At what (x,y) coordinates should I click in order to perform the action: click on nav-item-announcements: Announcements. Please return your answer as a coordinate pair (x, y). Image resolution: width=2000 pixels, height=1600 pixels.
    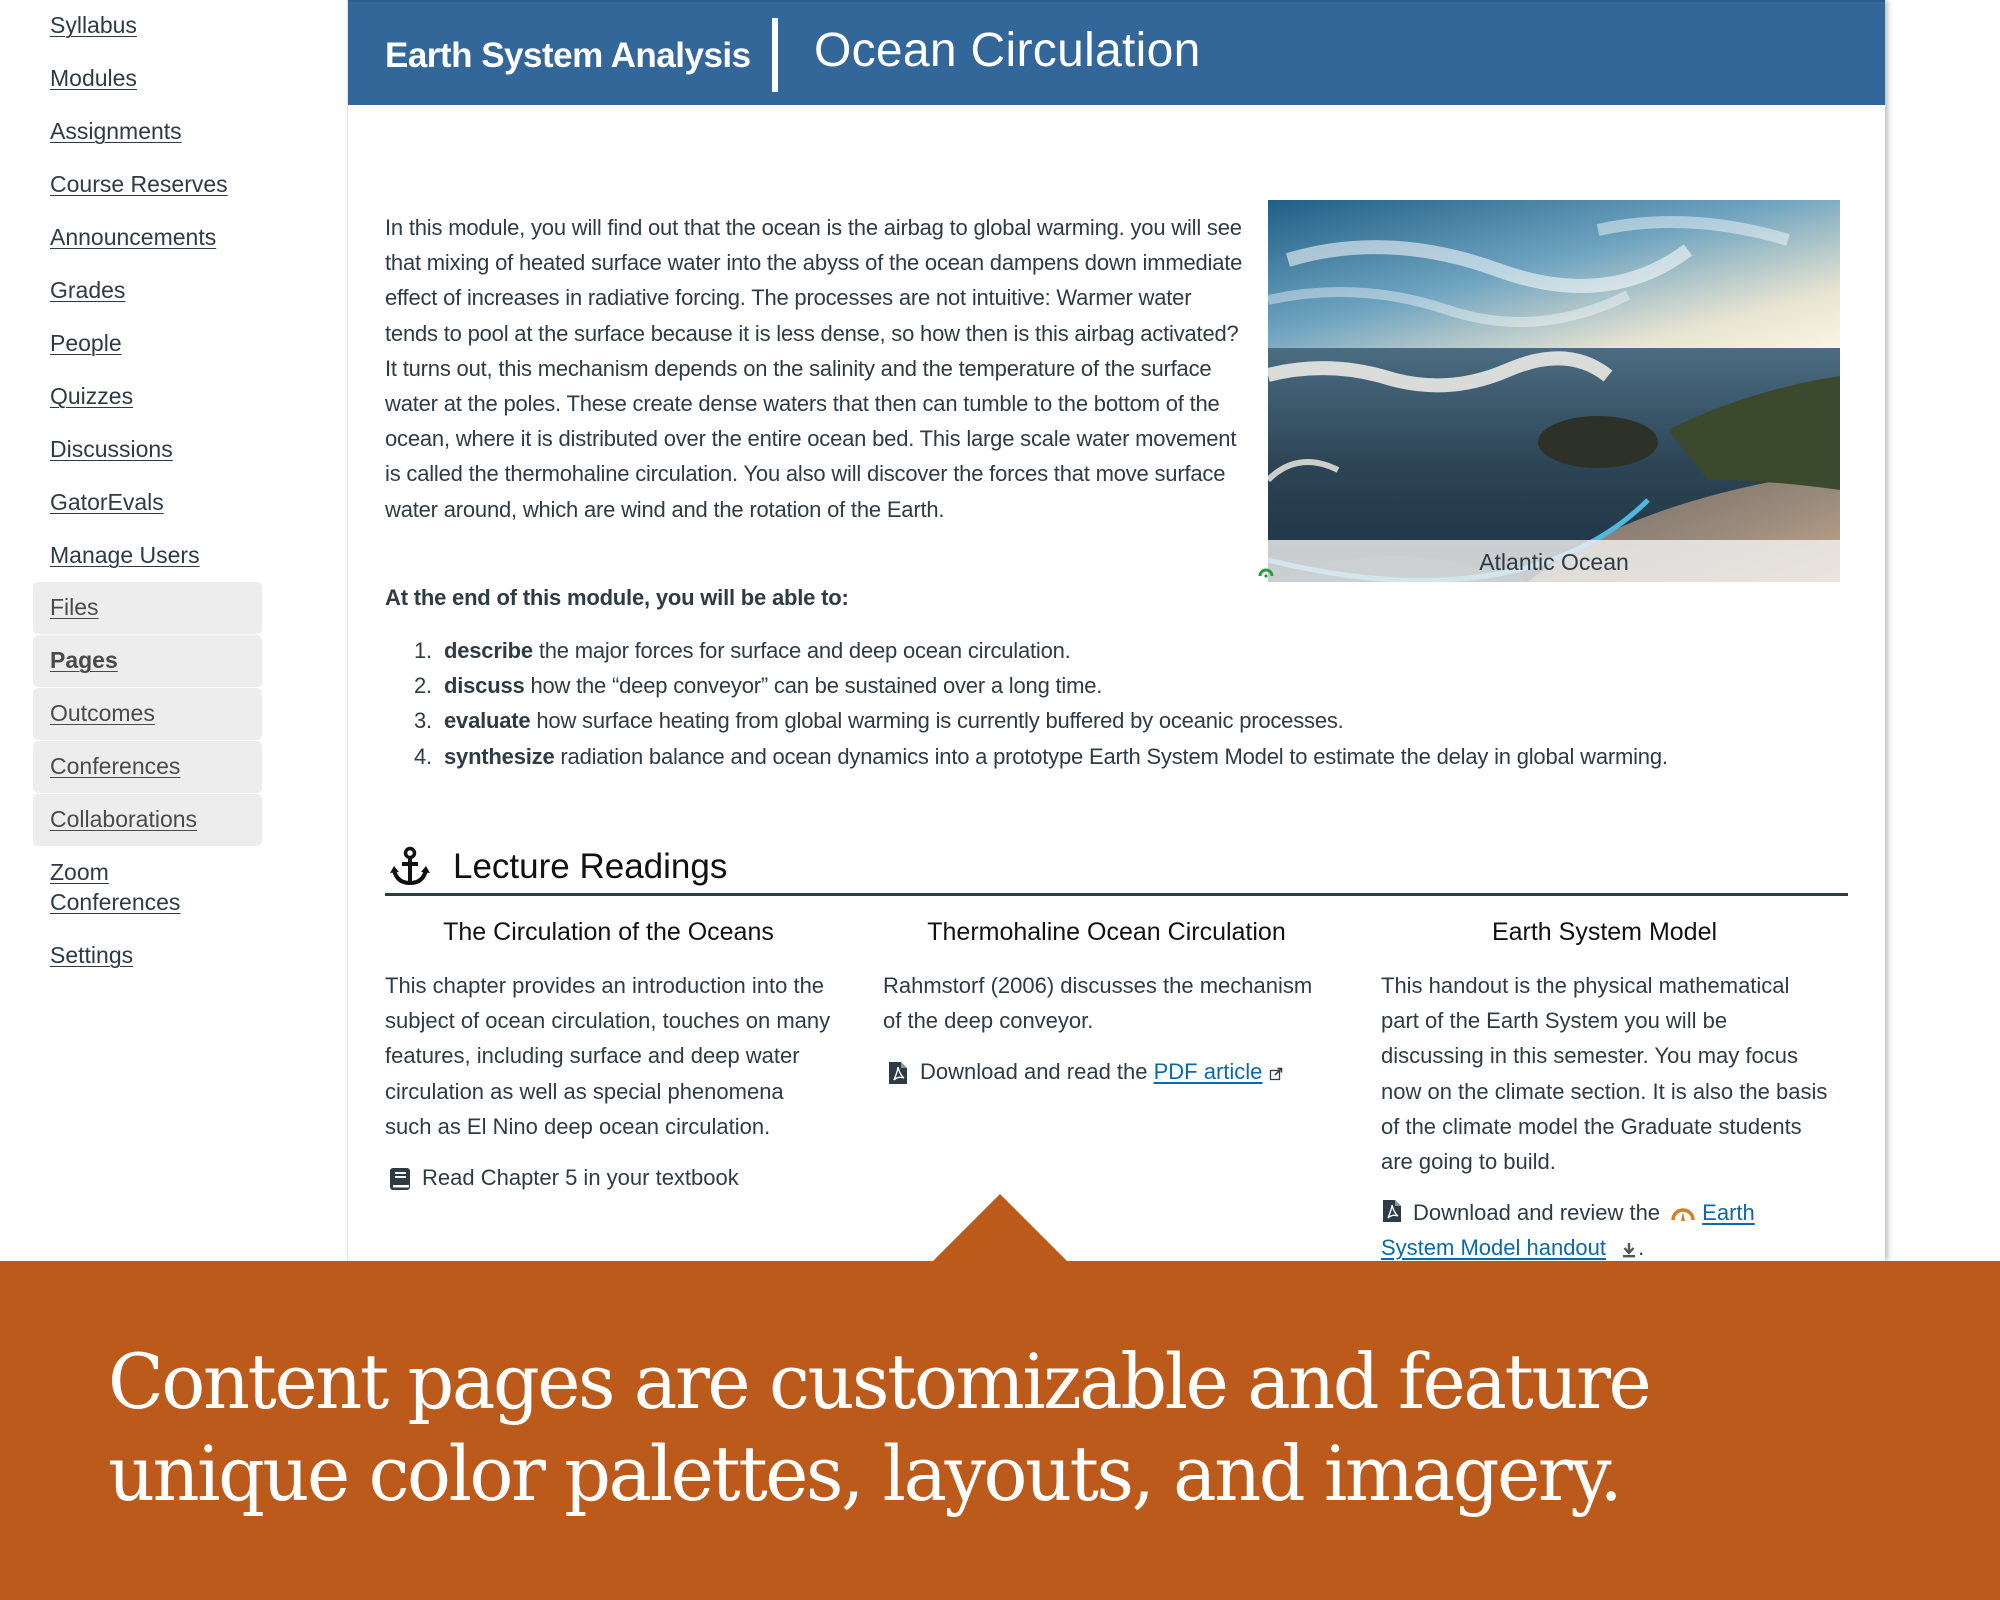
    Looking at the image, I should click on (147, 238).